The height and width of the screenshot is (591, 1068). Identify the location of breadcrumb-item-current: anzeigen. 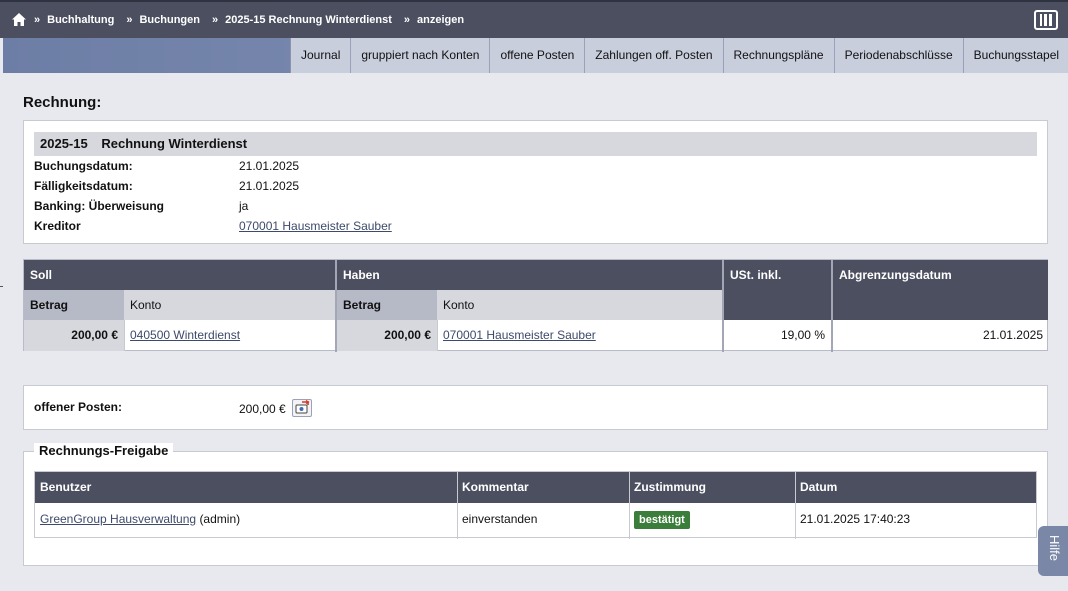
(441, 19).